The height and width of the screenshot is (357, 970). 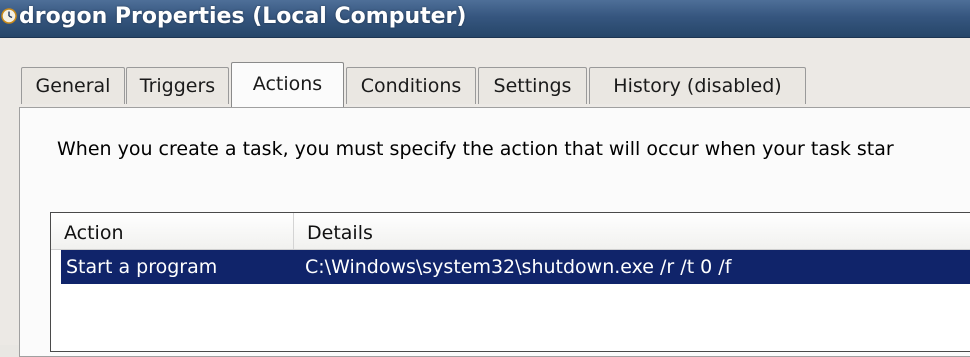 What do you see at coordinates (632, 231) in the screenshot?
I see `column-header-details: Details` at bounding box center [632, 231].